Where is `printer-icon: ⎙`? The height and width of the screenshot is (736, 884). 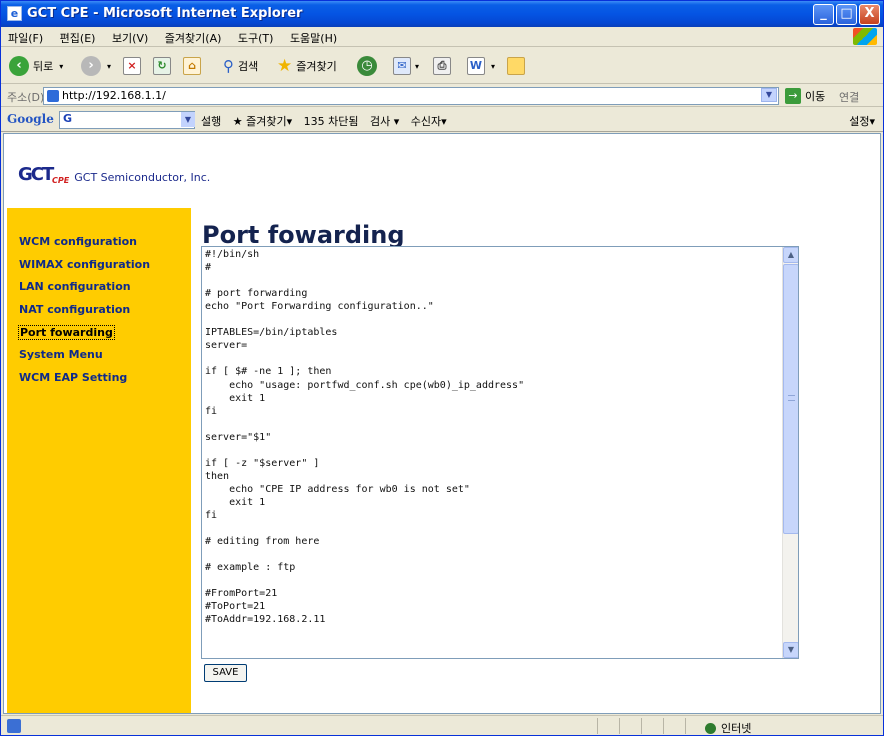
printer-icon: ⎙ is located at coordinates (442, 66).